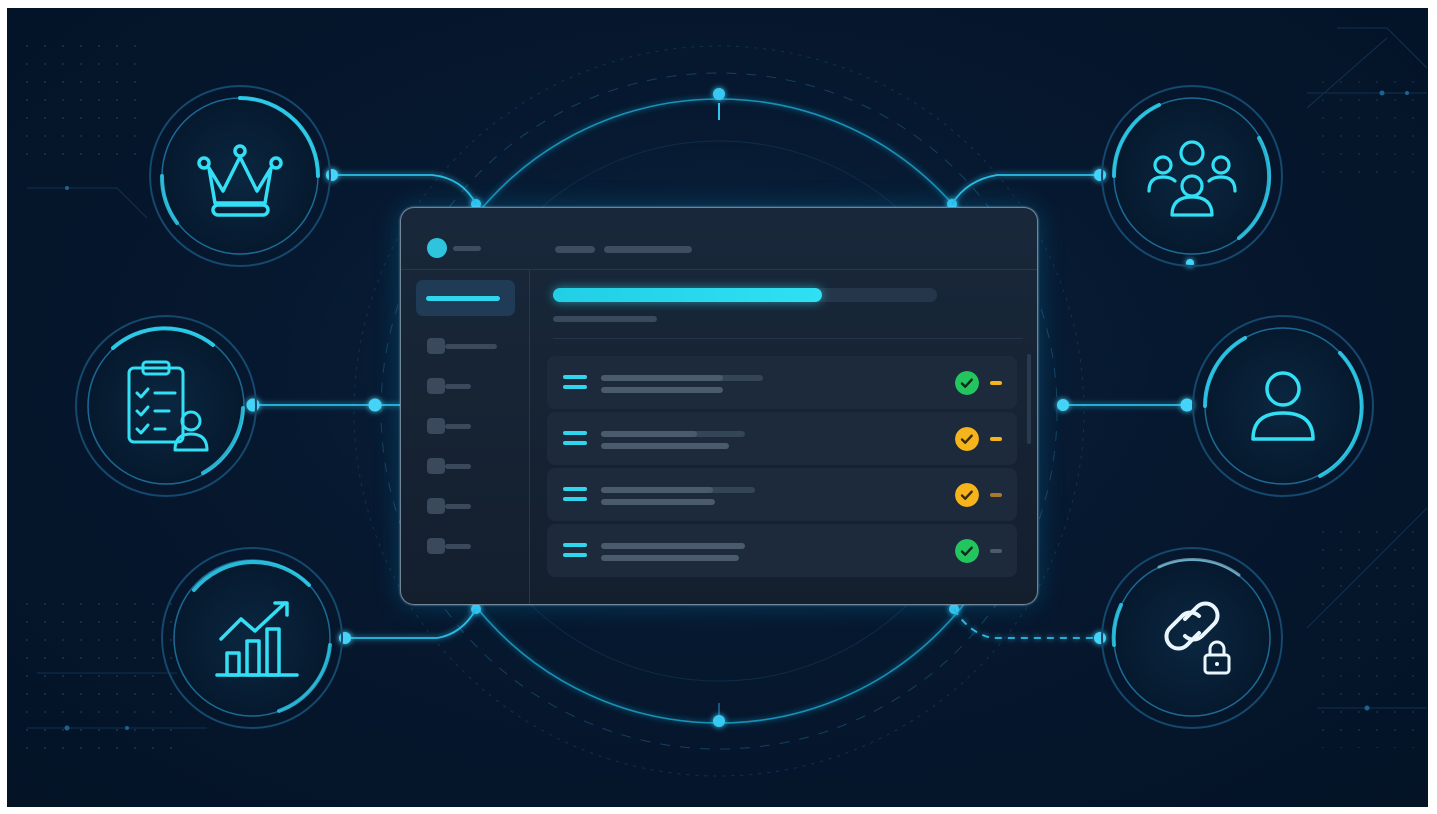 This screenshot has height=814, width=1437. I want to click on content-divider, so click(788, 338).